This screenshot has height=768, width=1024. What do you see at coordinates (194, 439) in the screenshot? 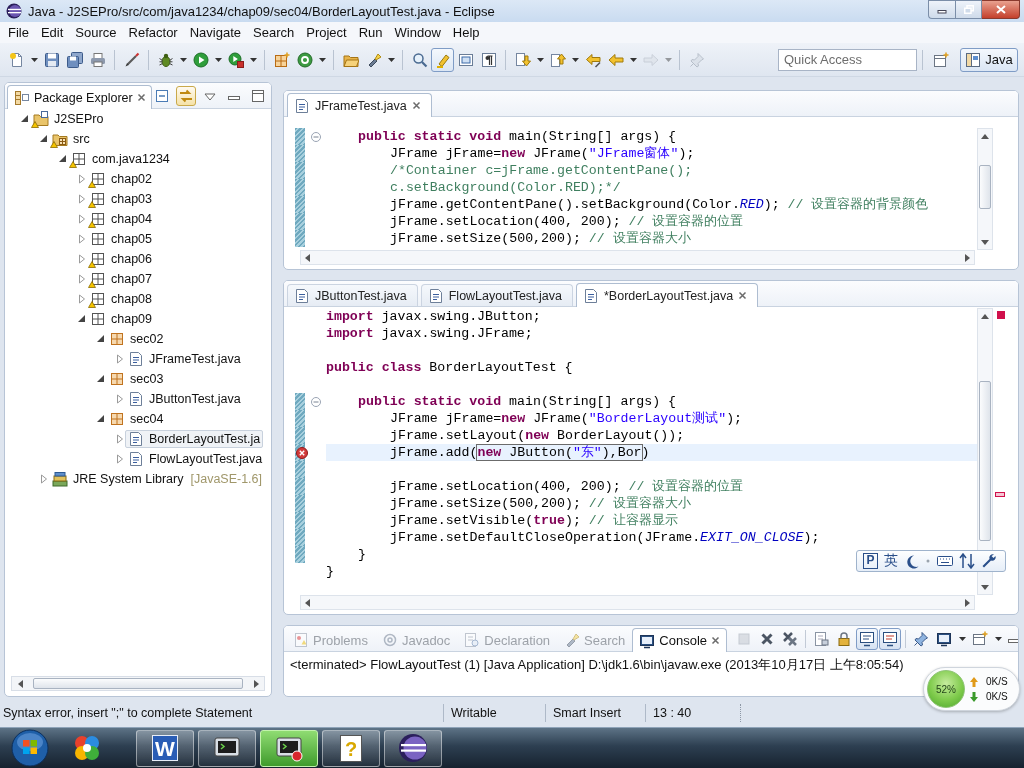
I see `tree-item: BorderLayoutTest.ja` at bounding box center [194, 439].